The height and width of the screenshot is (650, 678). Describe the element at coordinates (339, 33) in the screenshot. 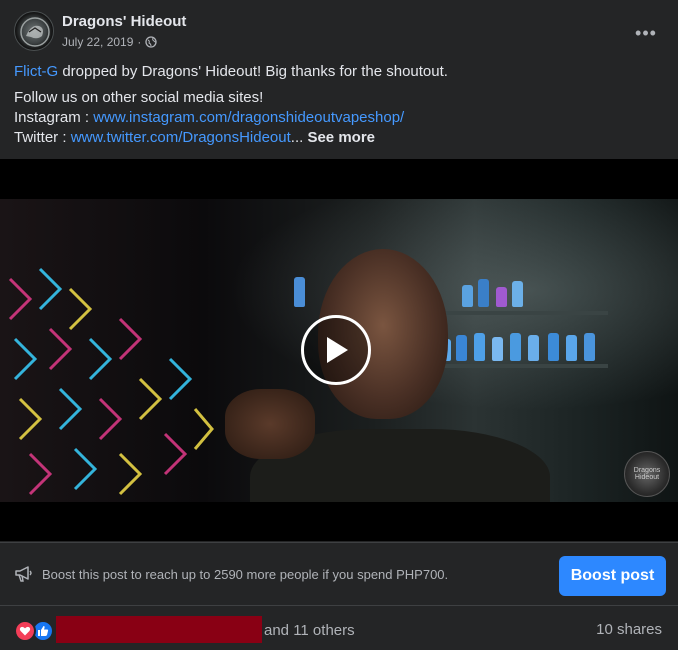

I see `post-header: Dragons' Hideout July 22, 2019 · •••` at that location.